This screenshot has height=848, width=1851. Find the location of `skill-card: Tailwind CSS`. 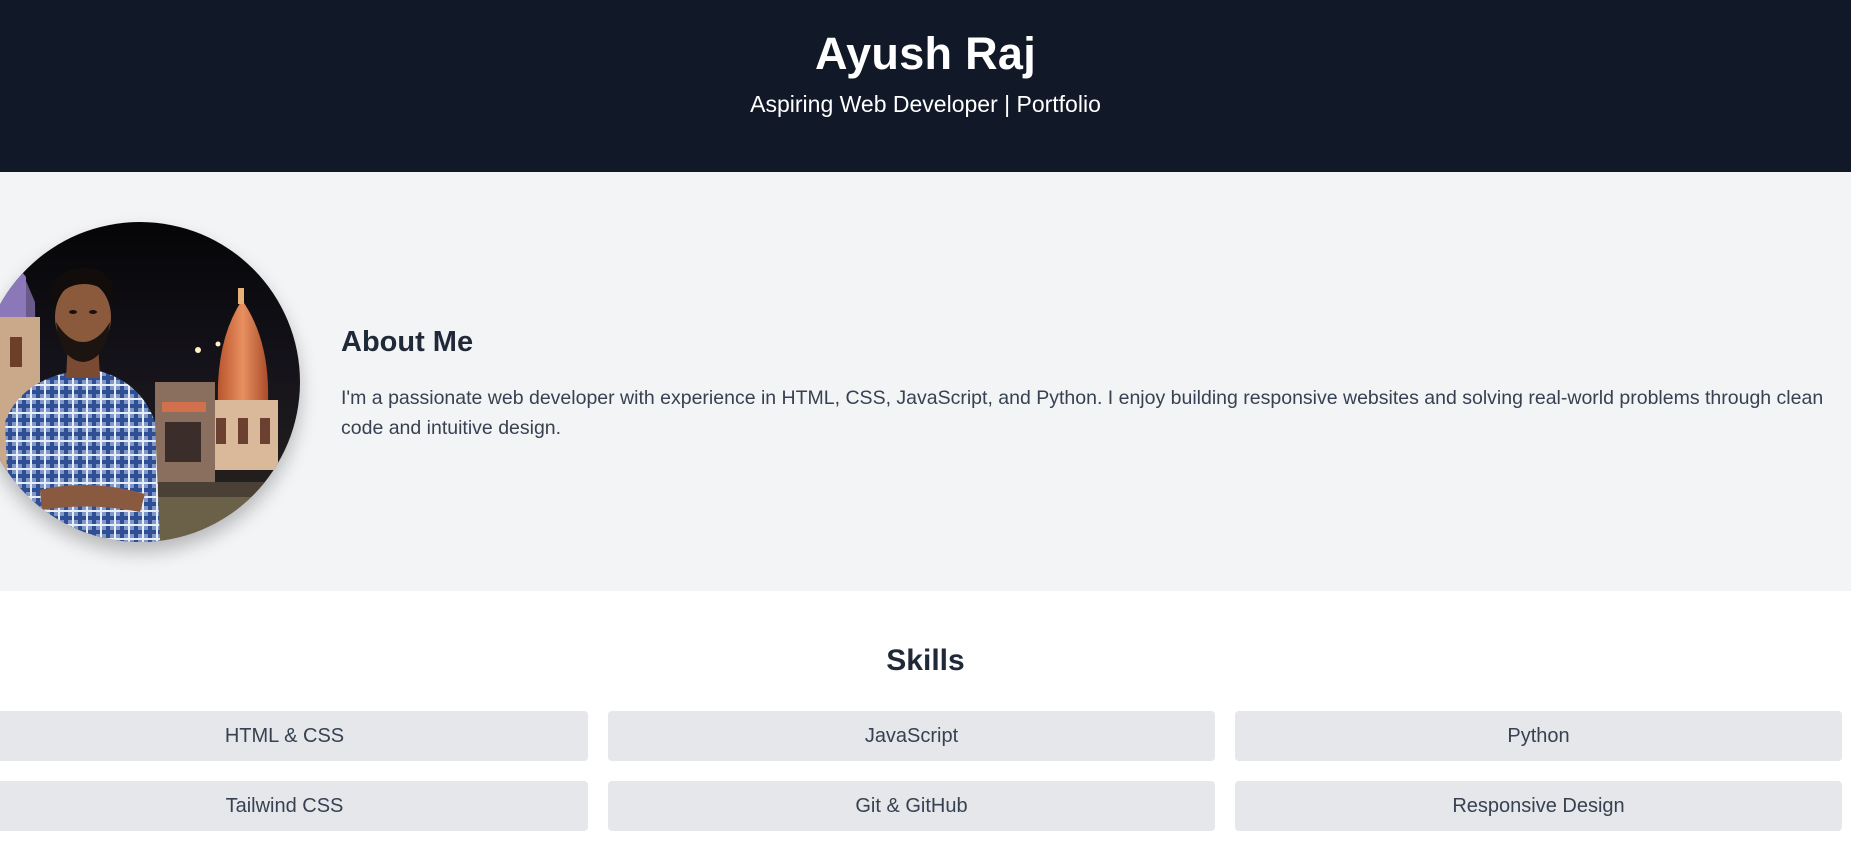

skill-card: Tailwind CSS is located at coordinates (294, 806).